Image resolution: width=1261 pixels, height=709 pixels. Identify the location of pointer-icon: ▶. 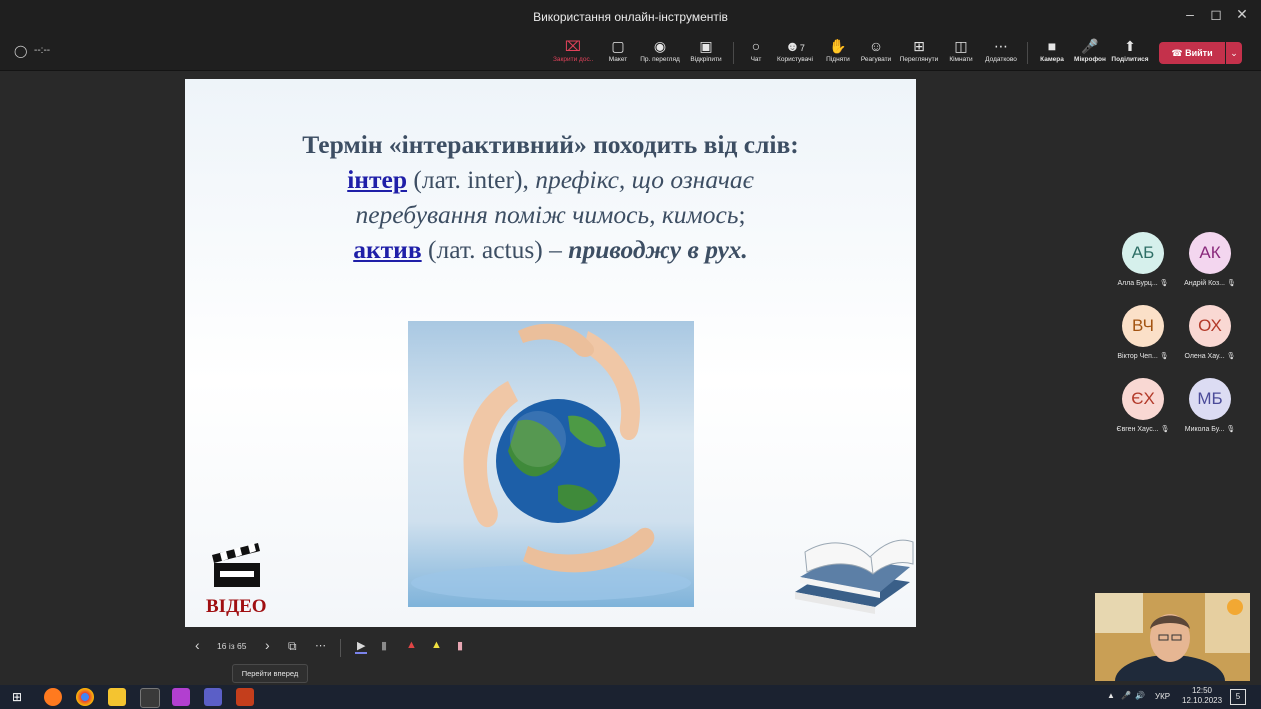
(361, 646).